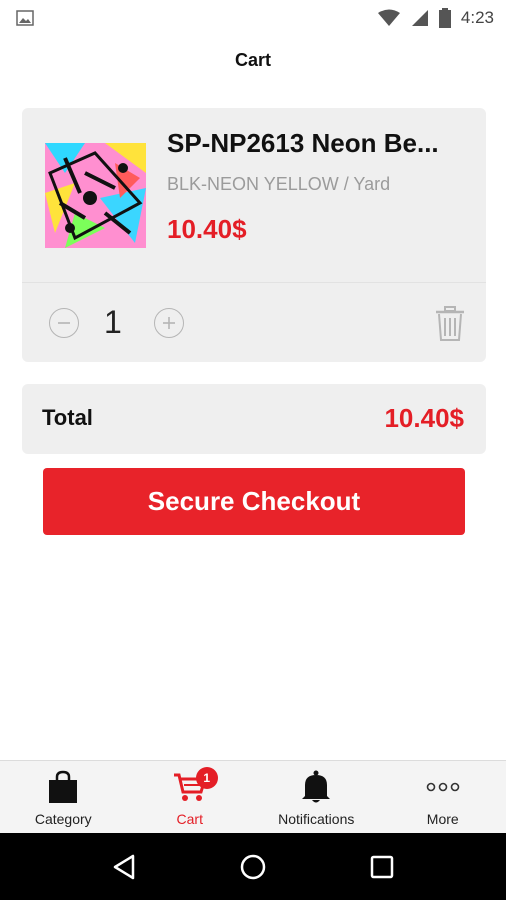 The width and height of the screenshot is (506, 900). I want to click on nav-item-category: Category, so click(63, 797).